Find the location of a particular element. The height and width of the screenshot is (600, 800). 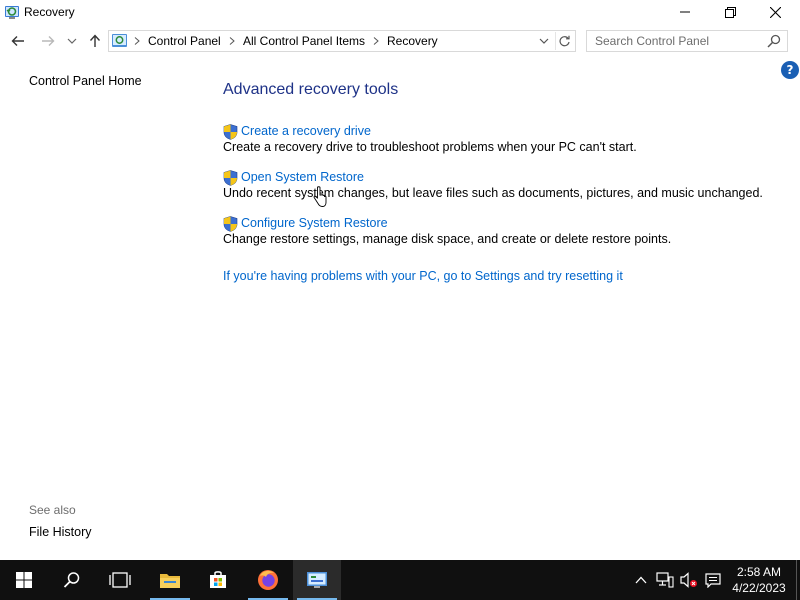

forward-button is located at coordinates (48, 41).